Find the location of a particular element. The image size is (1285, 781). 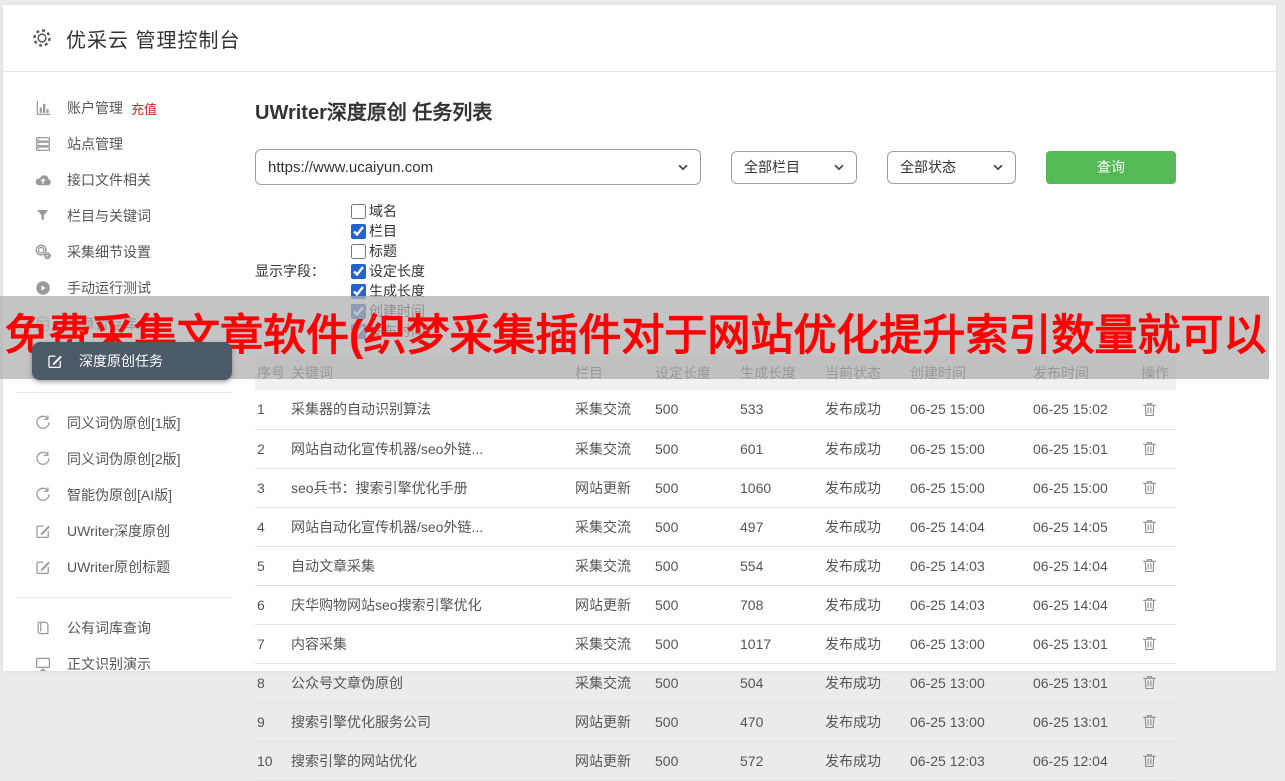

query-button: 查询 is located at coordinates (1111, 167).